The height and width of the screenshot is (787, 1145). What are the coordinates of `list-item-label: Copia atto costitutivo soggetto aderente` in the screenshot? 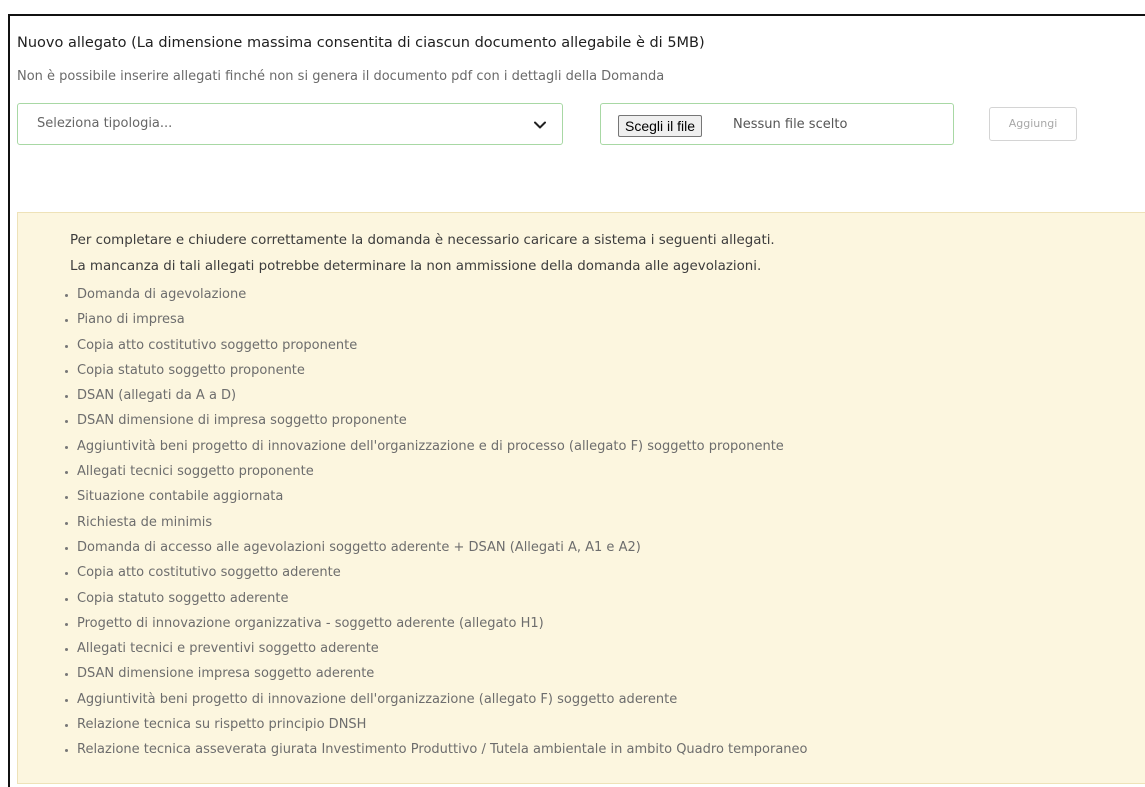 It's located at (209, 573).